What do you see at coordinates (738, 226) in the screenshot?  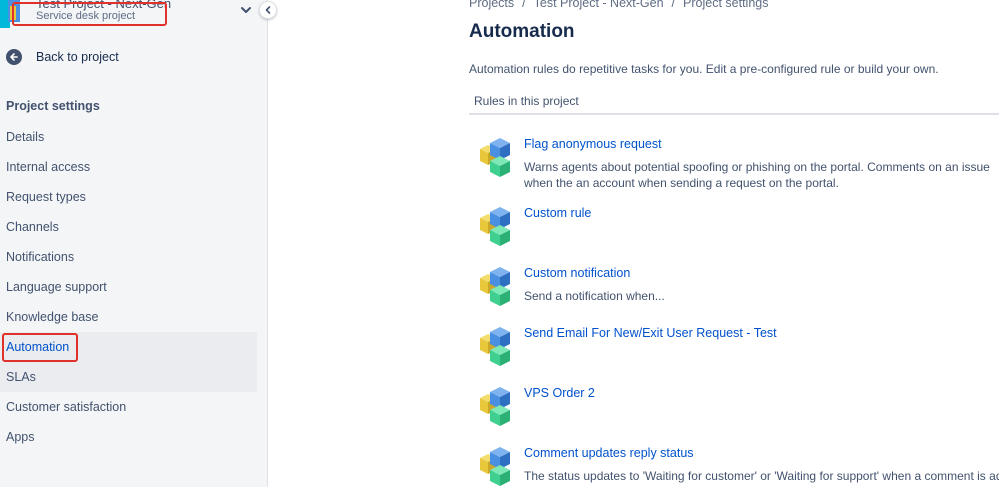 I see `rule-item: Custom rule` at bounding box center [738, 226].